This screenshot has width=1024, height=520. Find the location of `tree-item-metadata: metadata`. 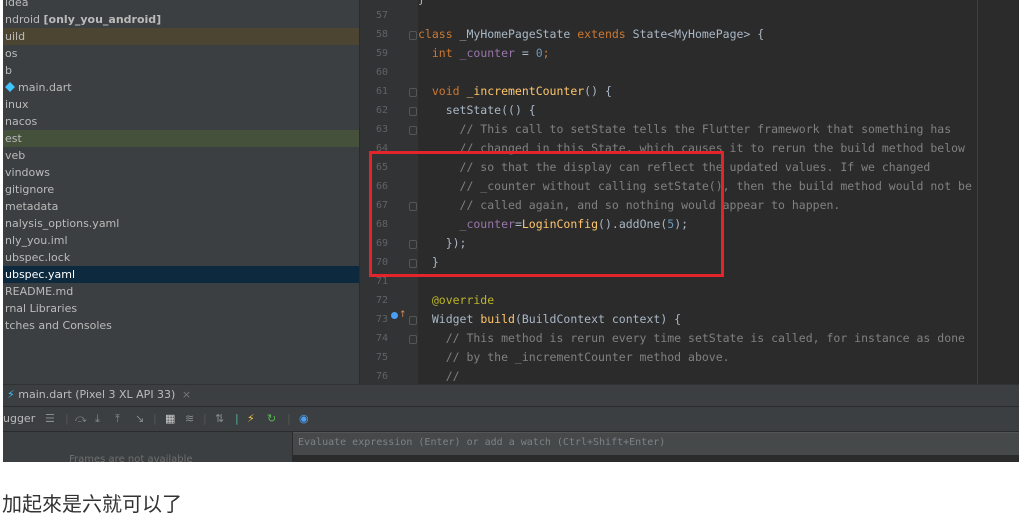

tree-item-metadata: metadata is located at coordinates (181, 206).